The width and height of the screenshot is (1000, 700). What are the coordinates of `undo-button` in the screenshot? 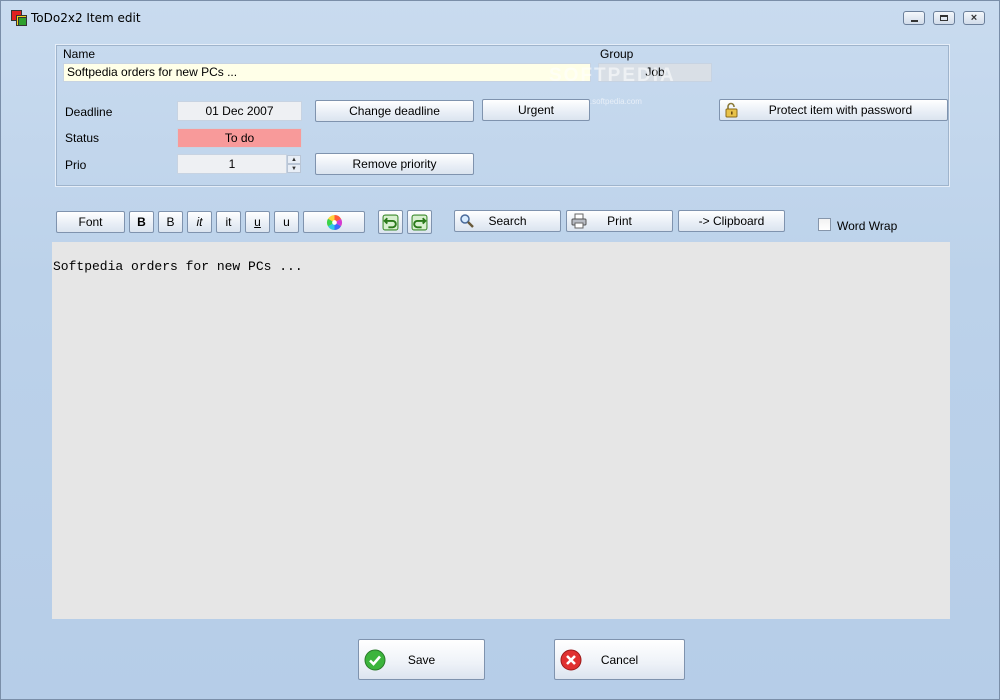 It's located at (390, 222).